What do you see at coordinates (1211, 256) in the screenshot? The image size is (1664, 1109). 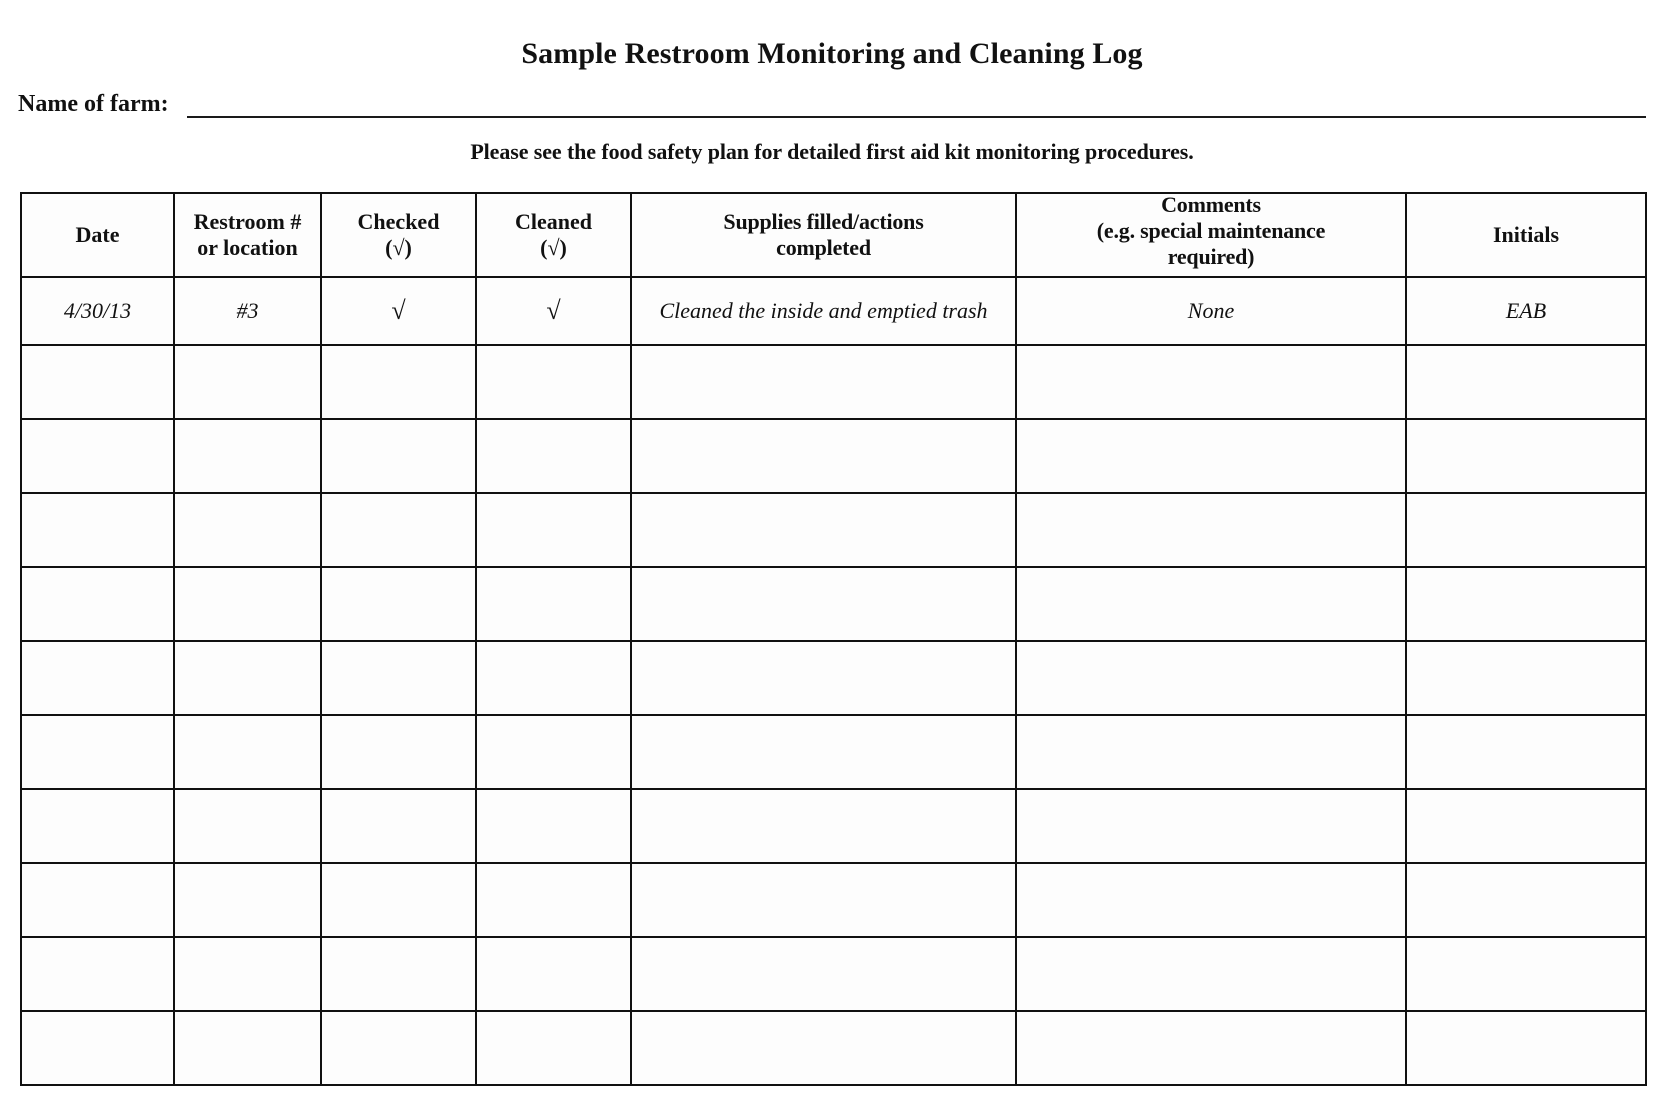 I see `header-line-3: required)` at bounding box center [1211, 256].